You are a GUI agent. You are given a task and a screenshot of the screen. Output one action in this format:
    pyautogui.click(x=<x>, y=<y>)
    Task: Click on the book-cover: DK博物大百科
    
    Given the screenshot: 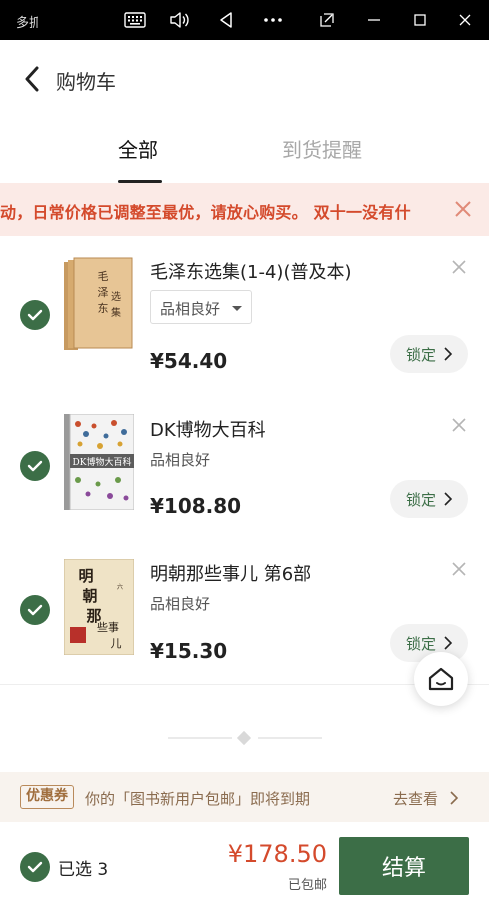 What is the action you would take?
    pyautogui.click(x=99, y=462)
    